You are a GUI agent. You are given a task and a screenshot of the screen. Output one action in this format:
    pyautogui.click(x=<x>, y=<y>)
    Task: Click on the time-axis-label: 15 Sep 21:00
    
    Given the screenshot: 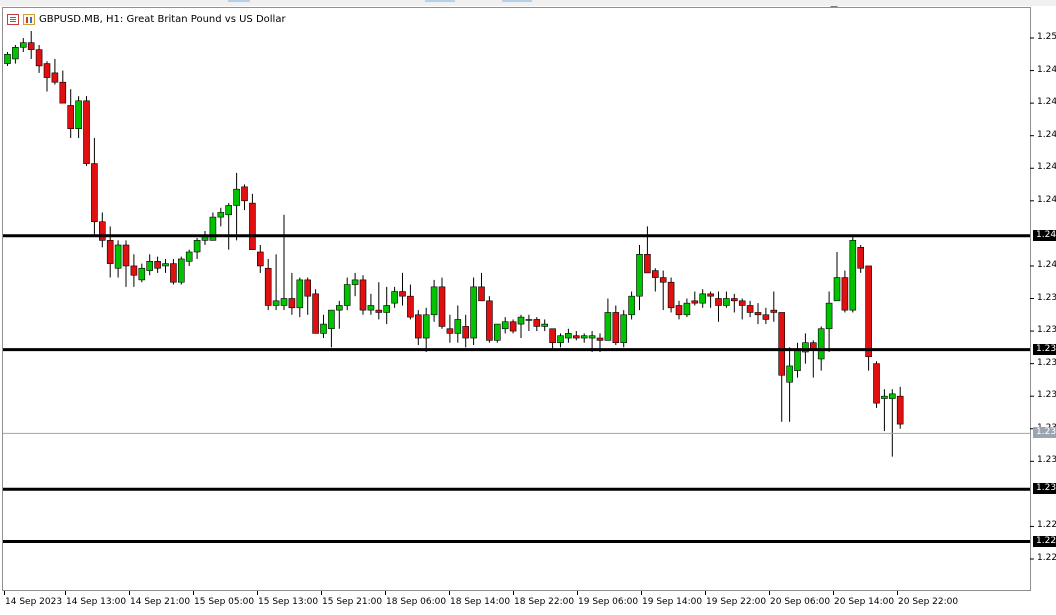 What is the action you would take?
    pyautogui.click(x=352, y=602)
    